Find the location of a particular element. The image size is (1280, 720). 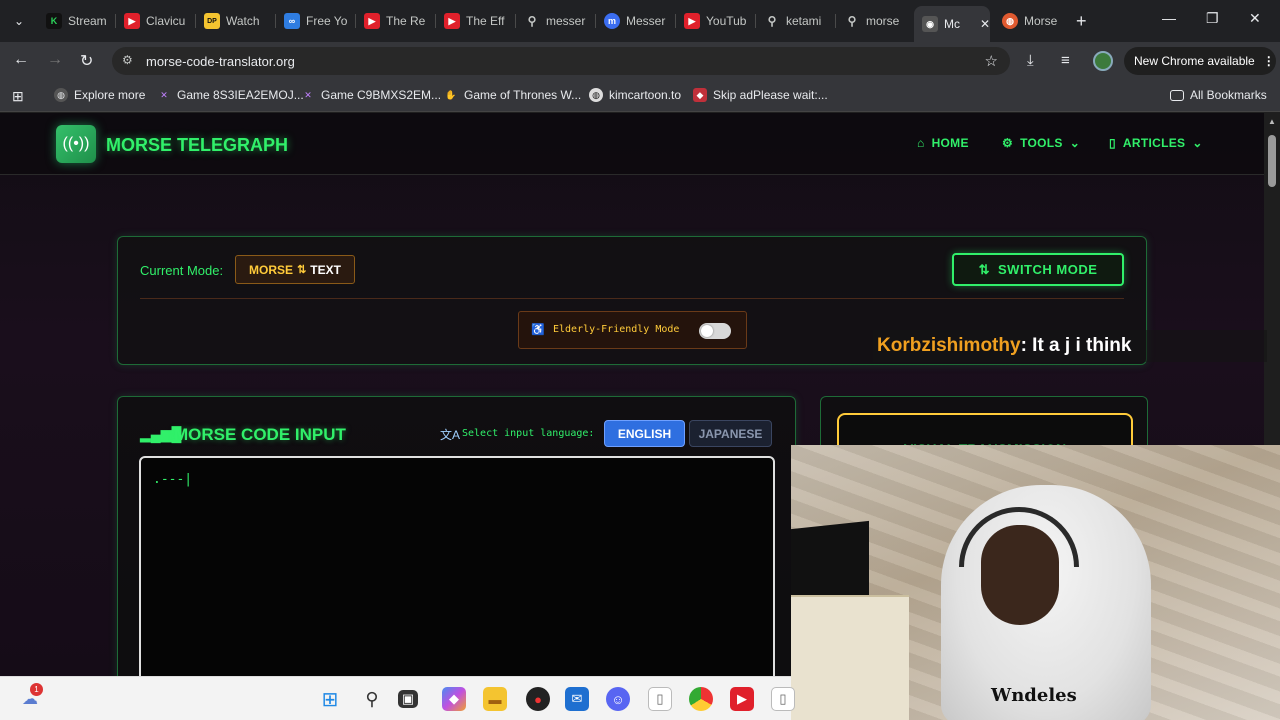

site-info-icon: ⚙ is located at coordinates (127, 60).